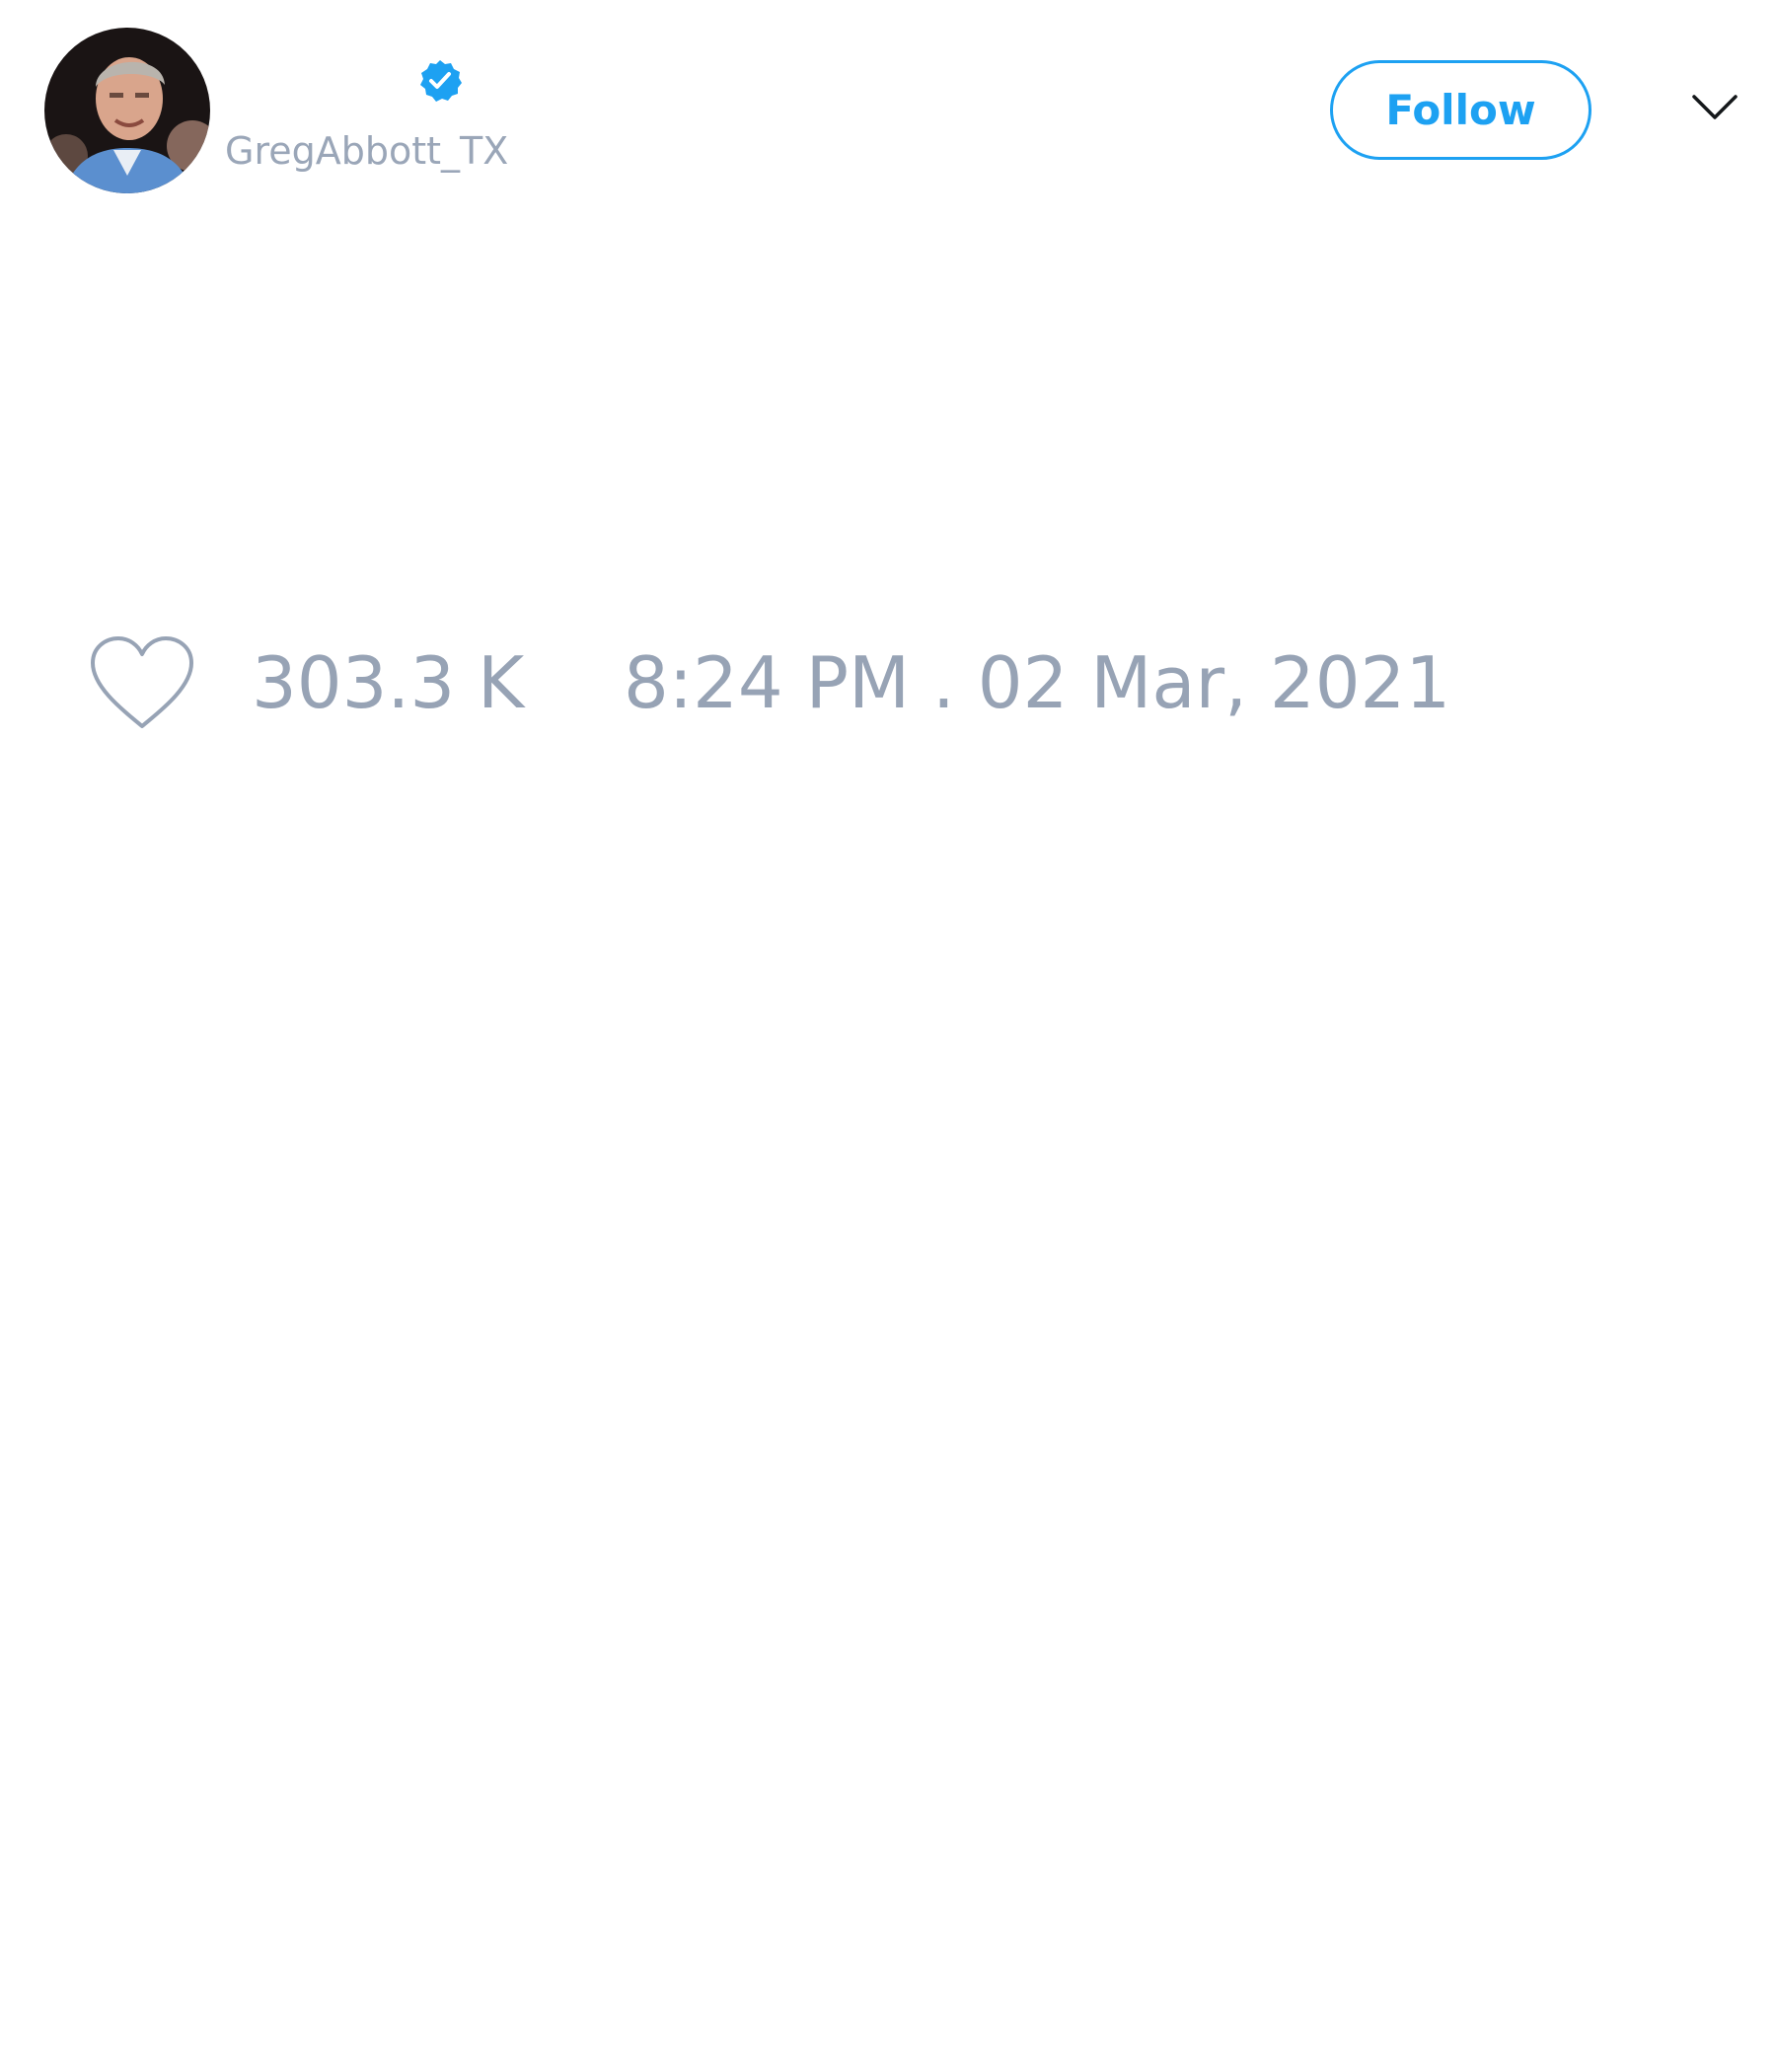 Image resolution: width=1776 pixels, height=2072 pixels. I want to click on avatar, so click(127, 111).